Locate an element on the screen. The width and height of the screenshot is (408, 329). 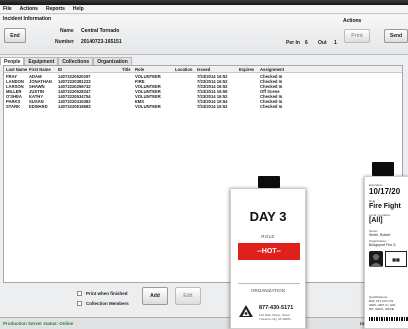
id-photo-placeholder is located at coordinates (376, 259).